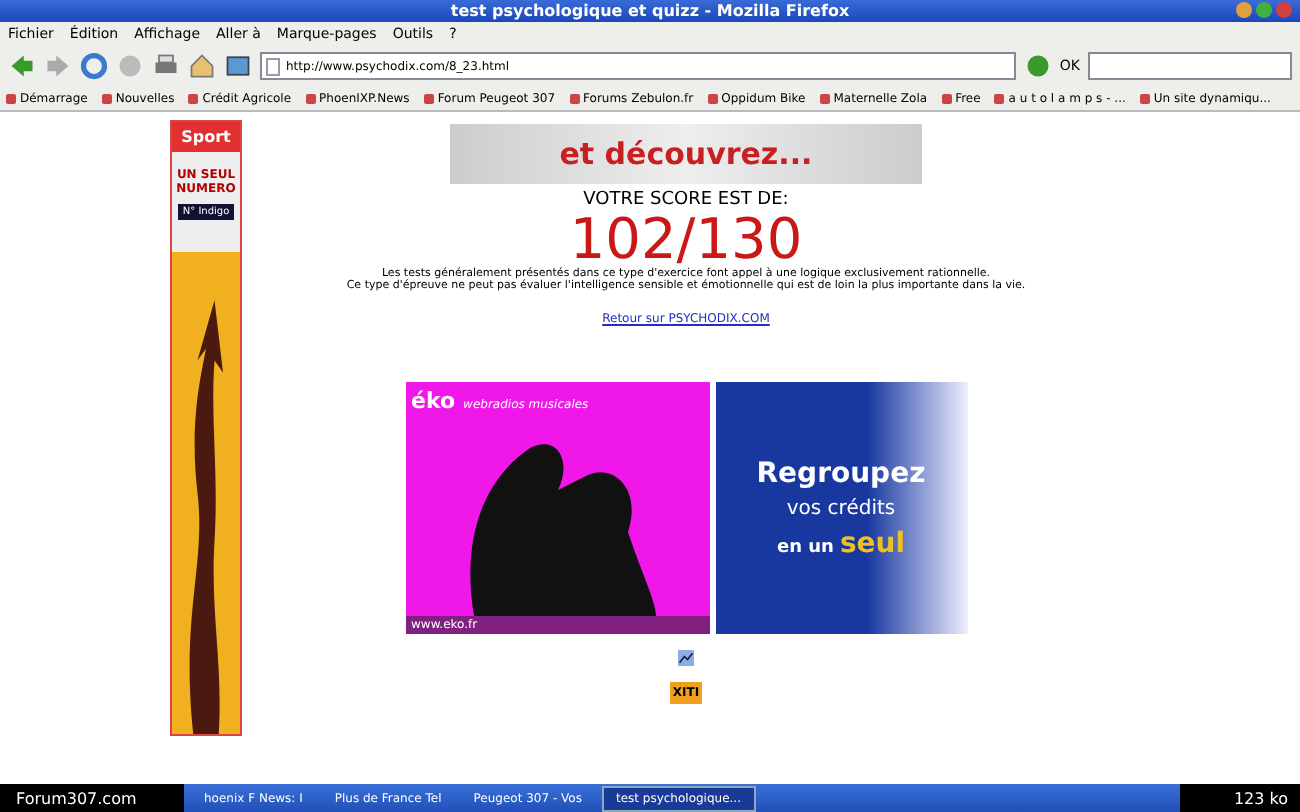 This screenshot has width=1300, height=812. What do you see at coordinates (686, 239) in the screenshot?
I see `score-value: 102/130` at bounding box center [686, 239].